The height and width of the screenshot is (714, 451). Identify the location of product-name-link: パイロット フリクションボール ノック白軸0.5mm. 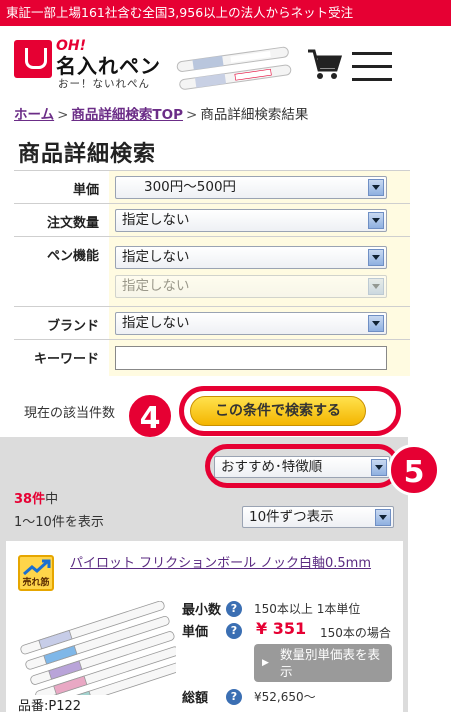
(220, 561).